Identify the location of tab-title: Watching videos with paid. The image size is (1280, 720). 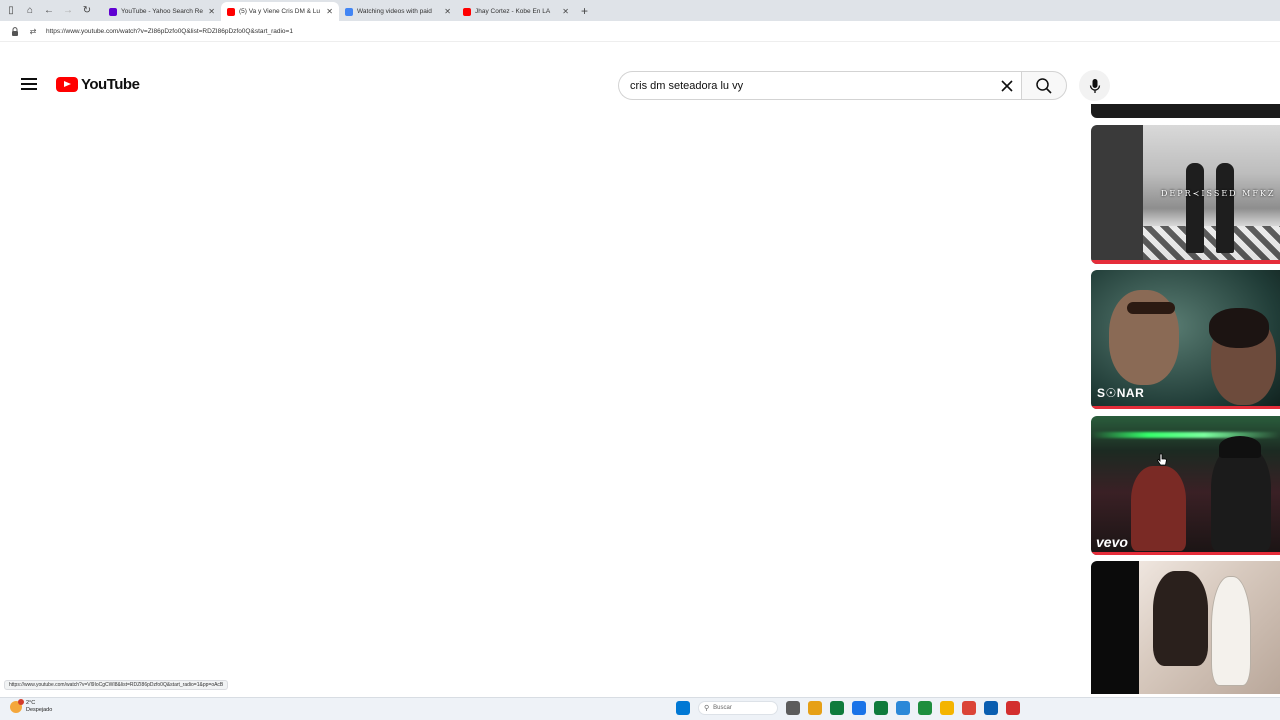
(394, 11).